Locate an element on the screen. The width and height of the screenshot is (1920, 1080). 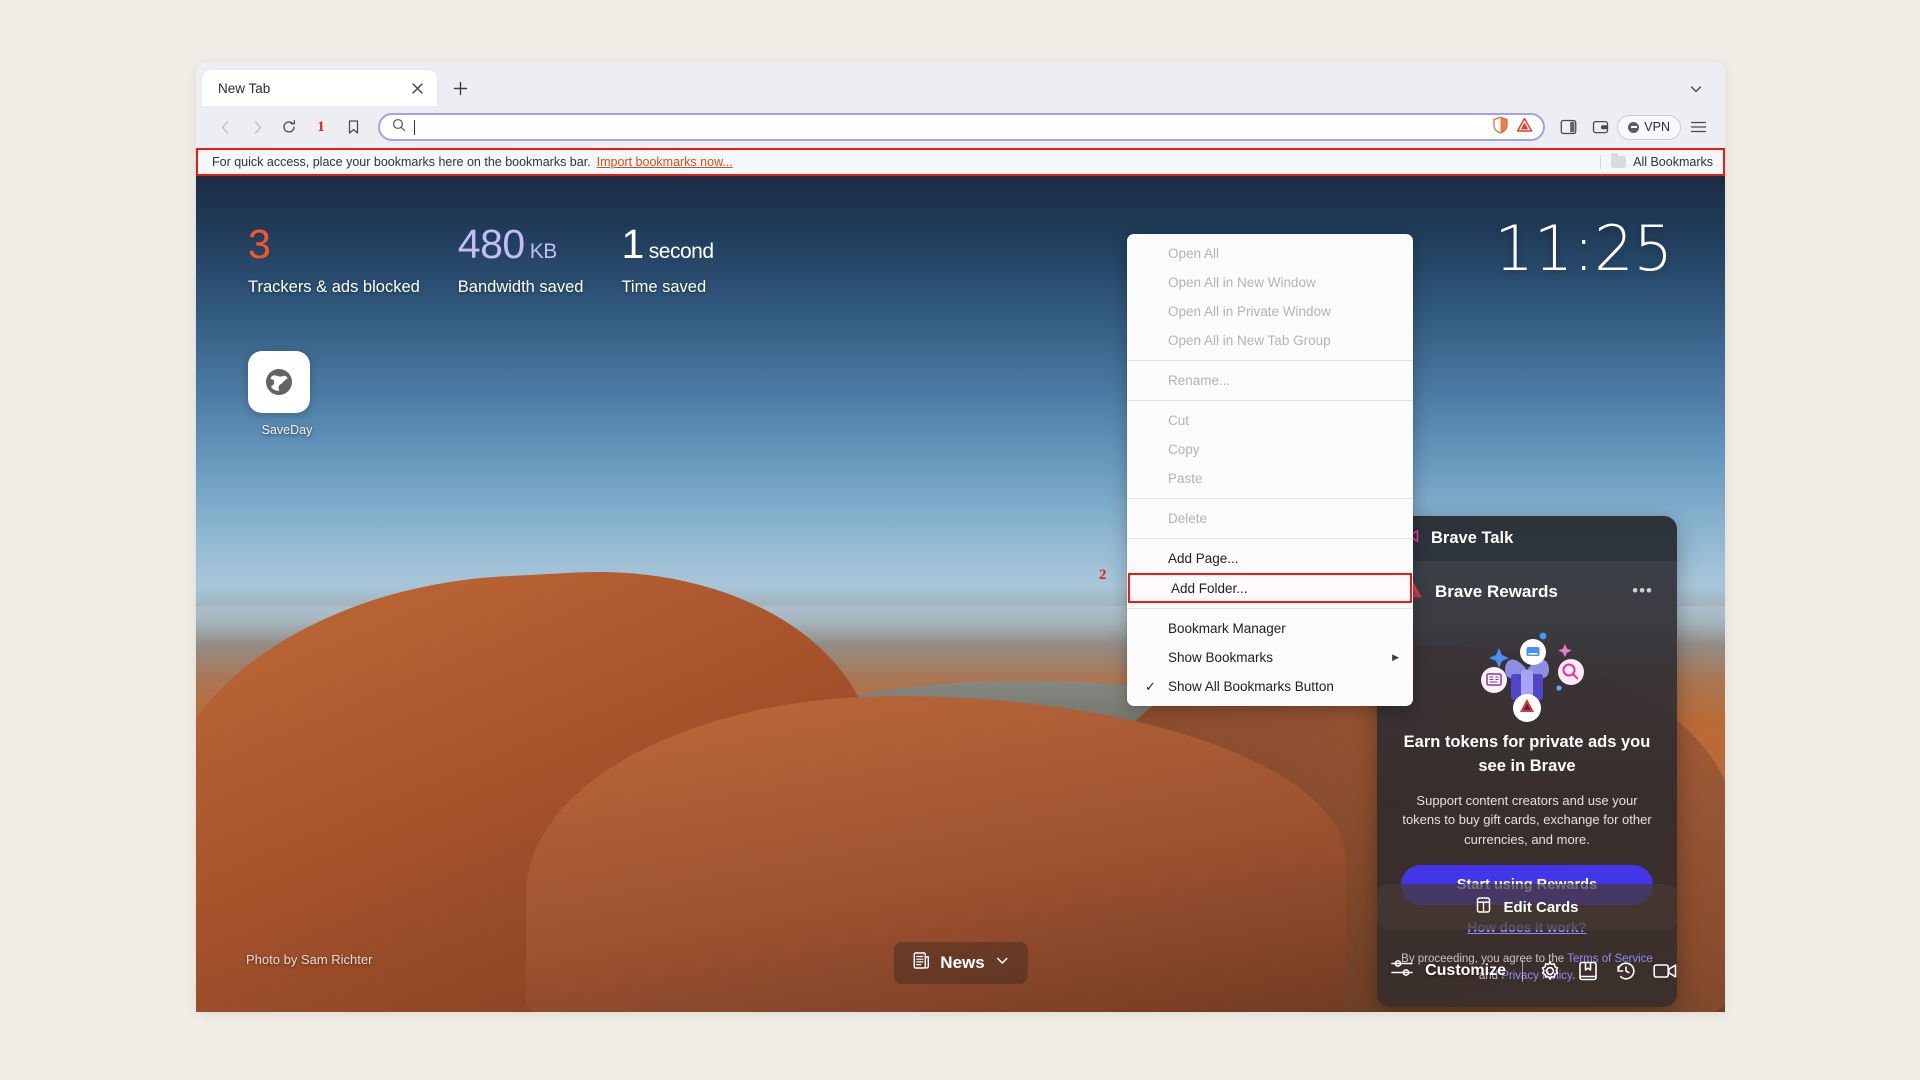
vpn-status-icon is located at coordinates (1634, 127).